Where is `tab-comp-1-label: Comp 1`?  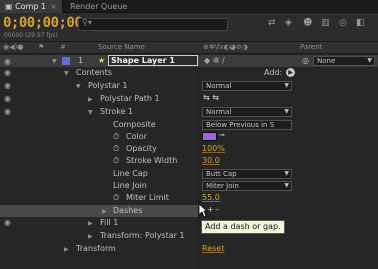 tab-comp-1-label: Comp 1 is located at coordinates (31, 6).